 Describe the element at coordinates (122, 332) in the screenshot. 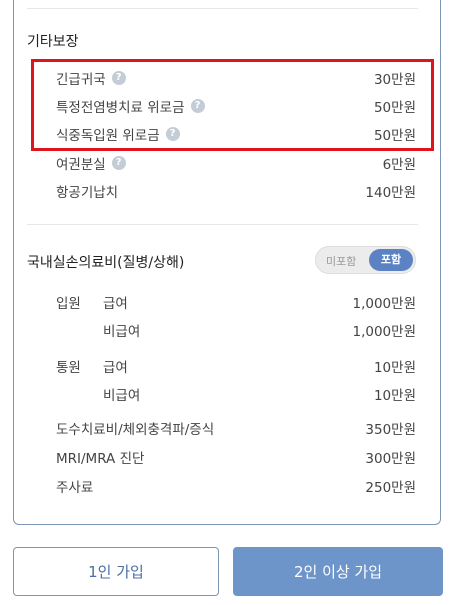

I see `inpatient-noncovered-label: 비급여` at that location.